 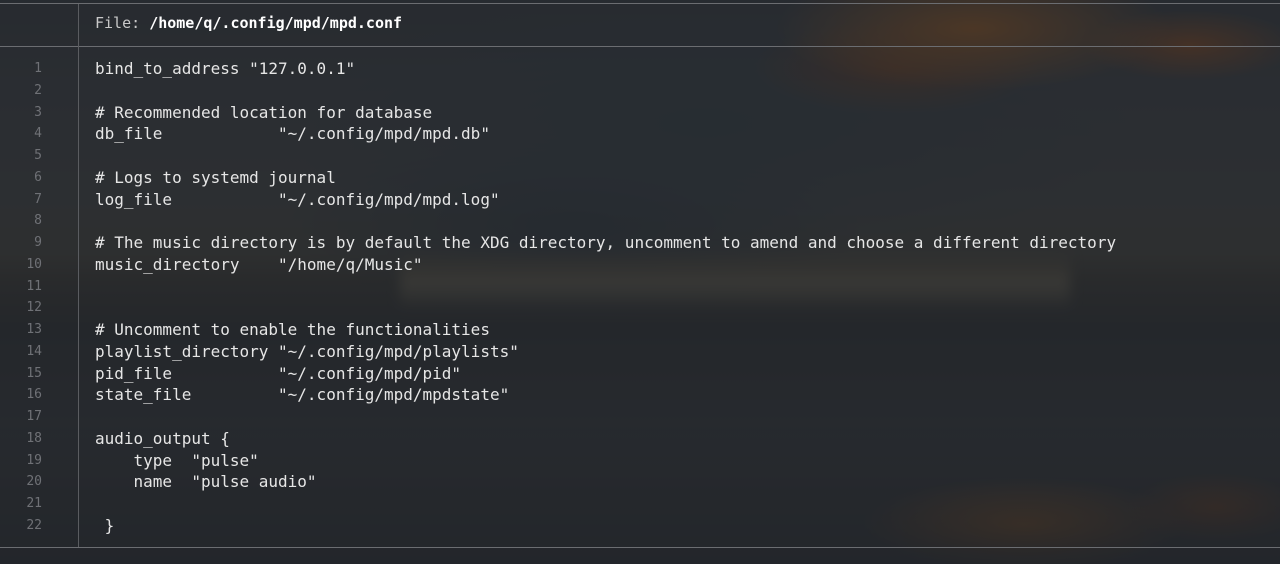 What do you see at coordinates (297, 199) in the screenshot?
I see `code-line: log_file "~/.config/mpd/mpd.log"` at bounding box center [297, 199].